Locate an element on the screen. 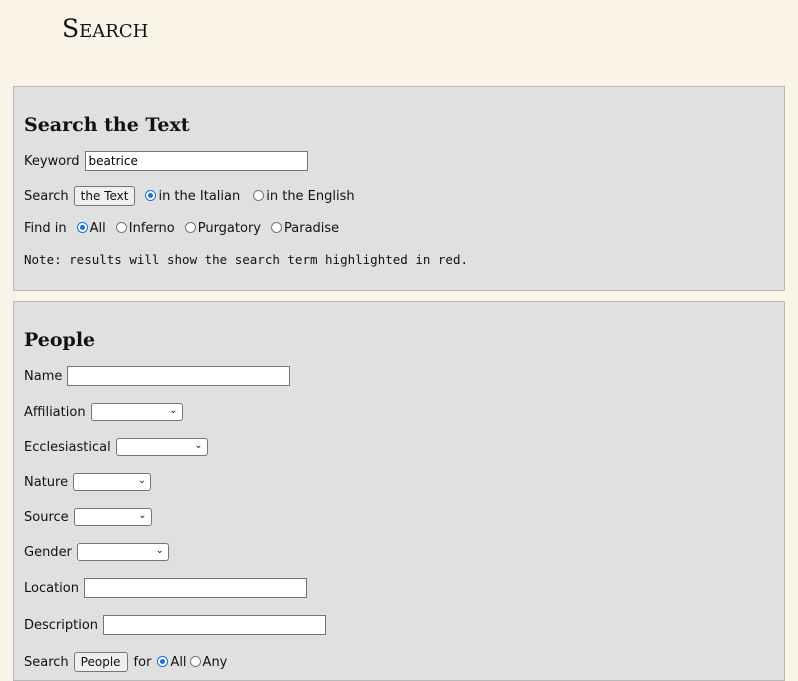  ecclesiastical-row: Ecclesiastical ⌄ is located at coordinates (116, 447).